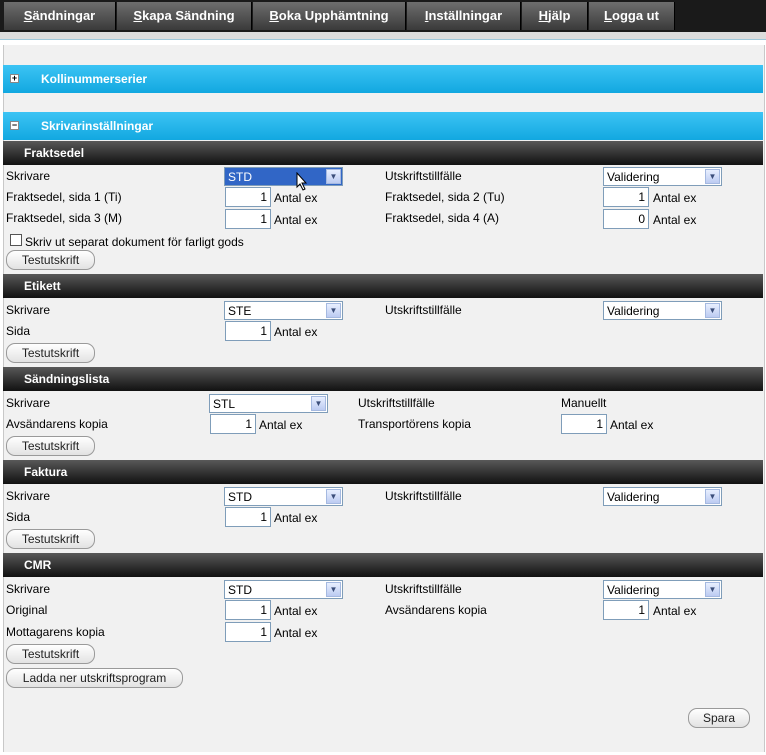 Image resolution: width=766 pixels, height=755 pixels. What do you see at coordinates (67, 379) in the screenshot?
I see `section-title: Sändningslista` at bounding box center [67, 379].